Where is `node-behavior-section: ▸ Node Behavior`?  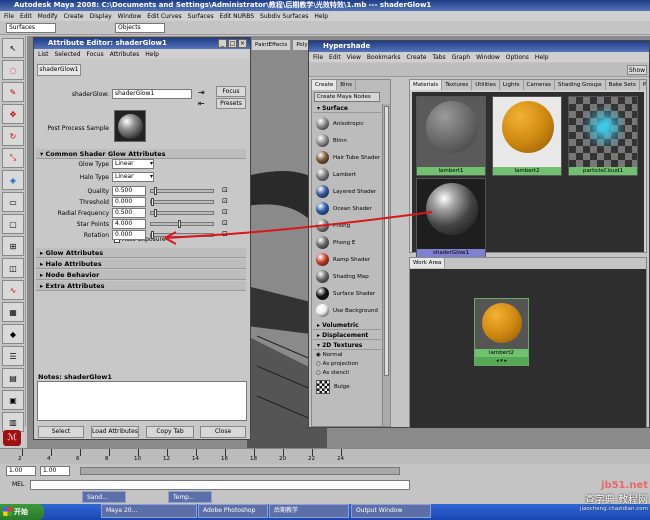 node-behavior-section: ▸ Node Behavior is located at coordinates (141, 275).